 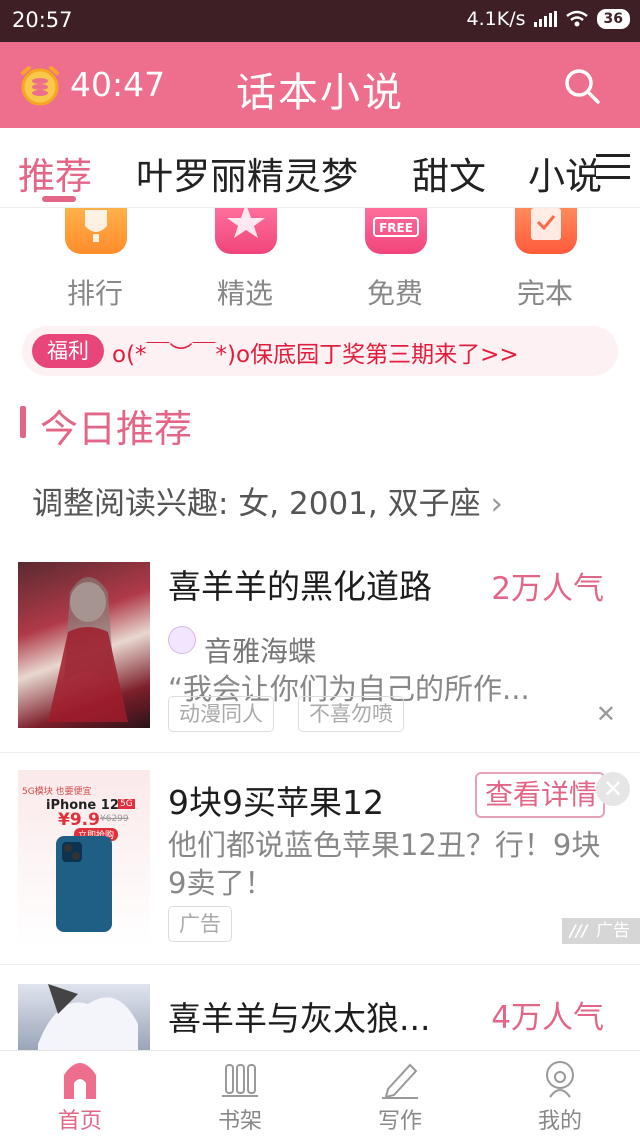 I want to click on popularity: 4万人气, so click(x=547, y=1018).